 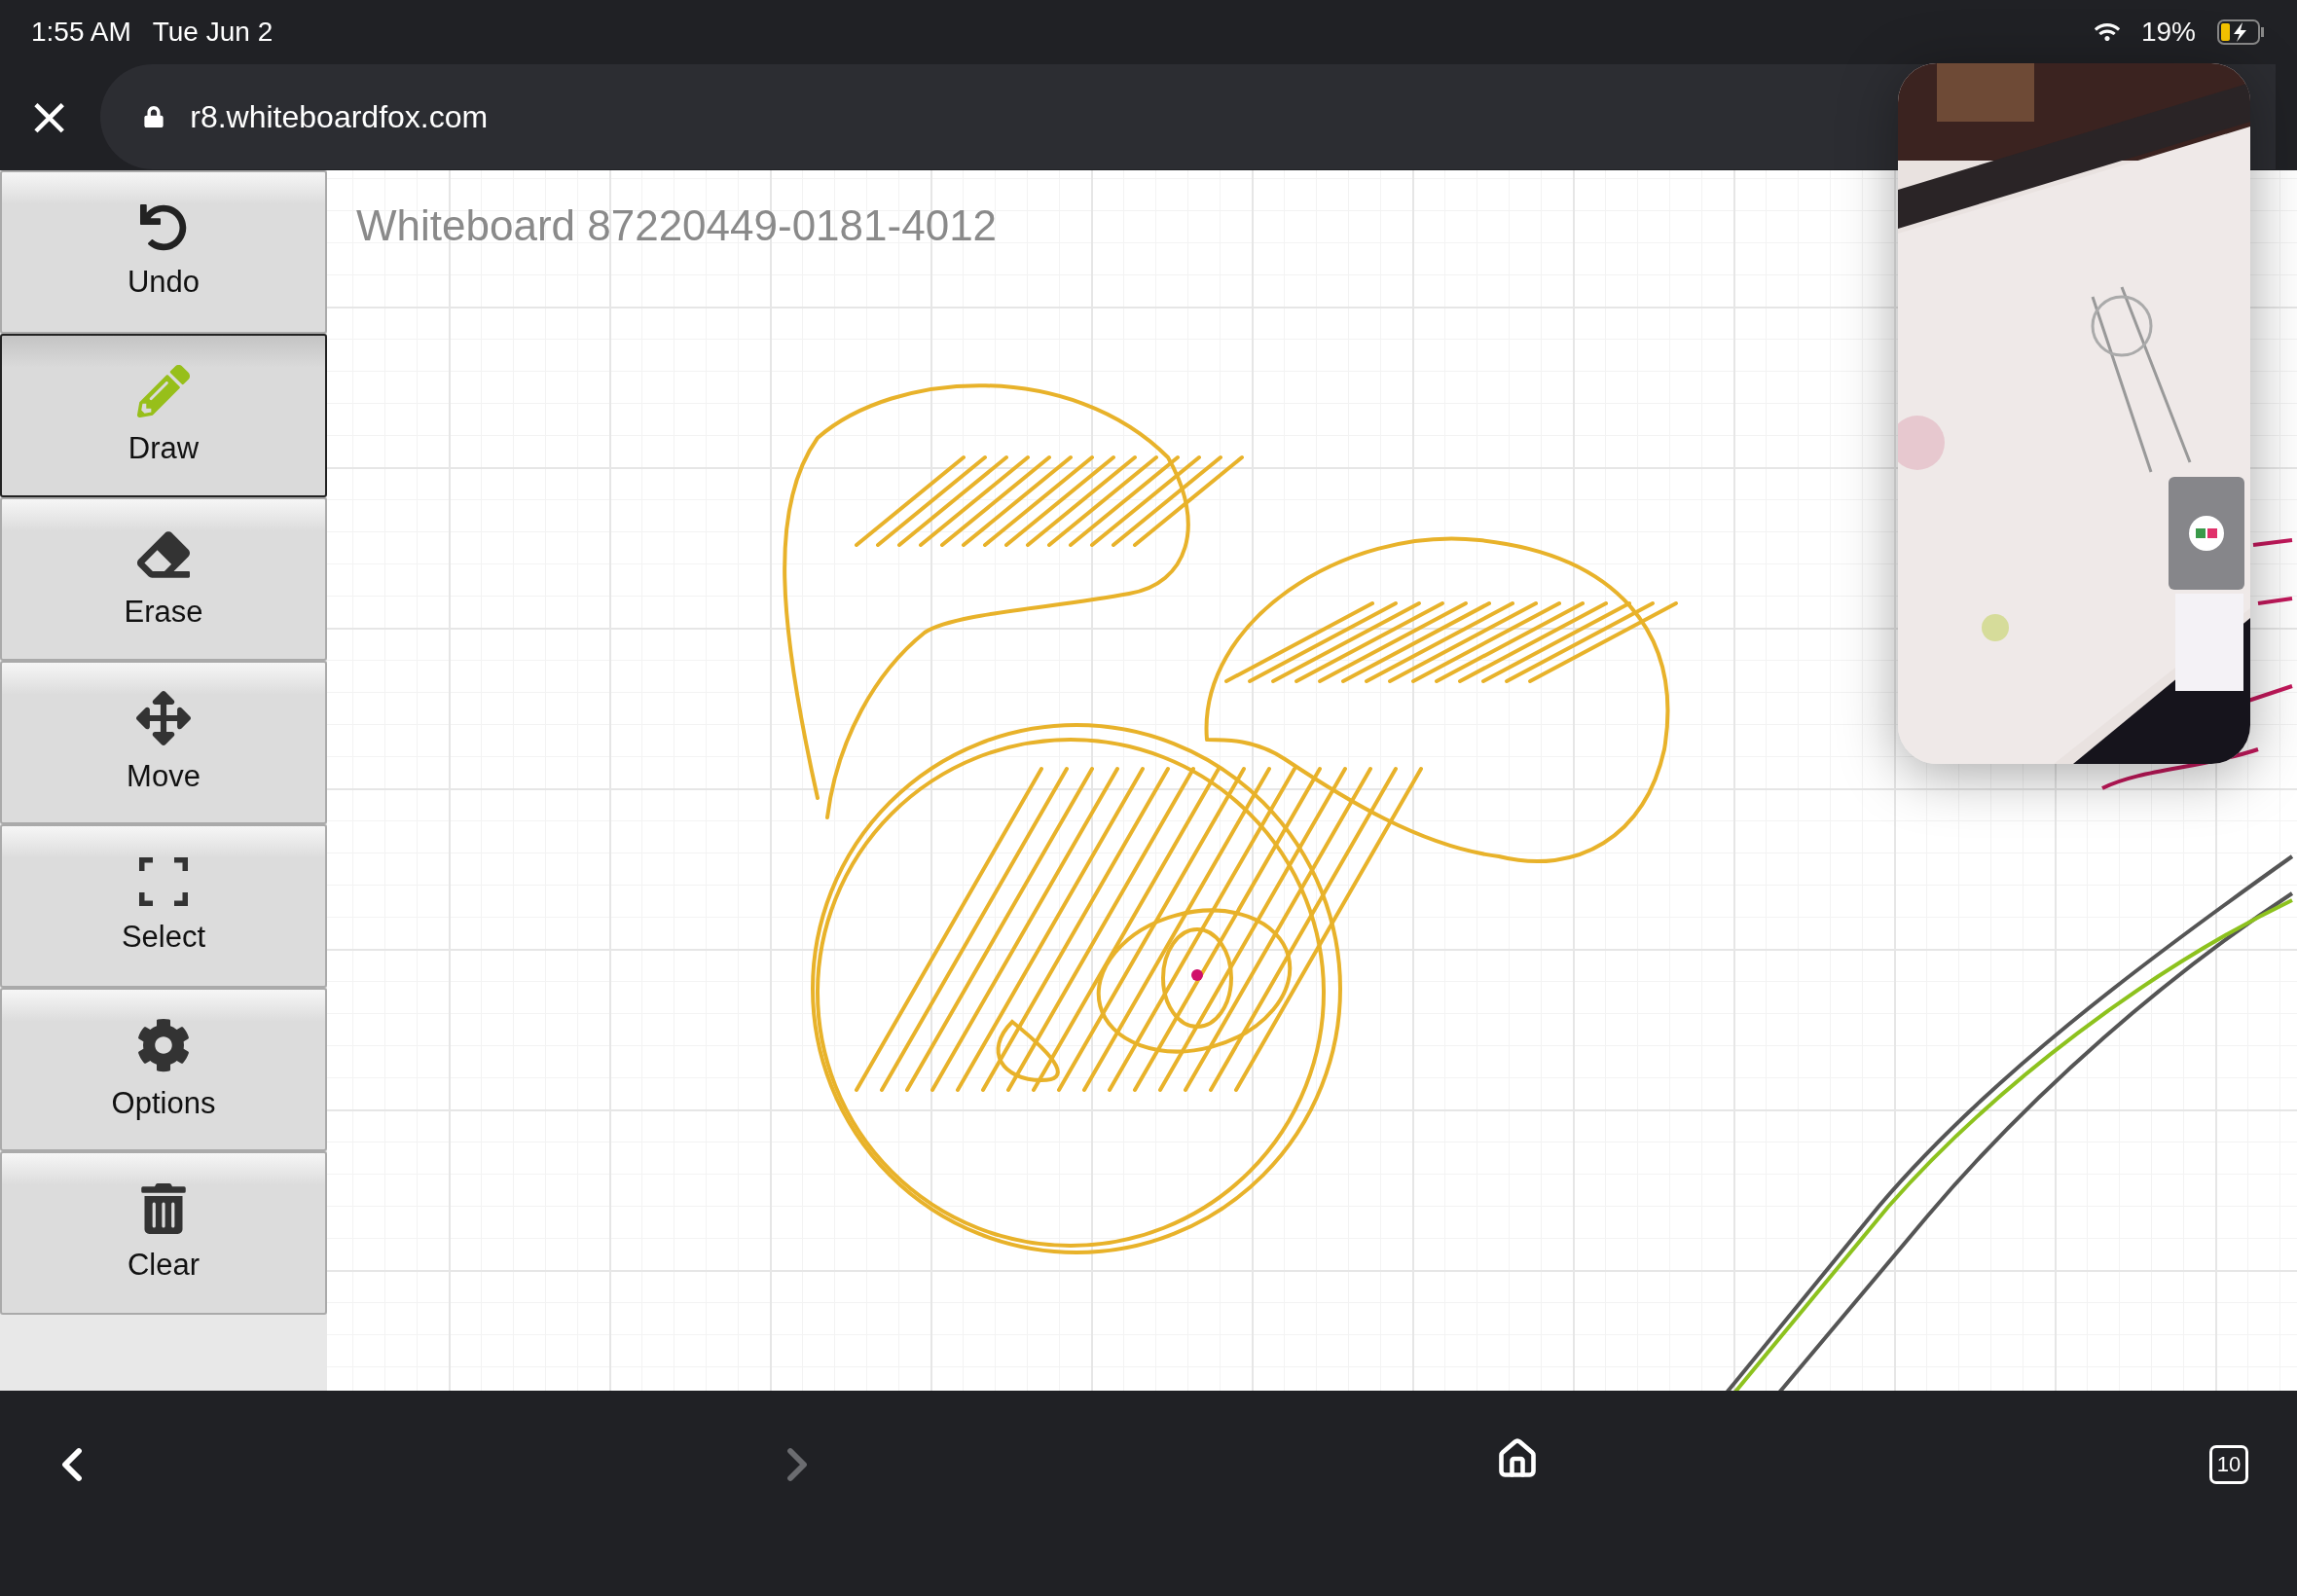 What do you see at coordinates (339, 116) in the screenshot?
I see `url-text: r8.whiteboardfox.com` at bounding box center [339, 116].